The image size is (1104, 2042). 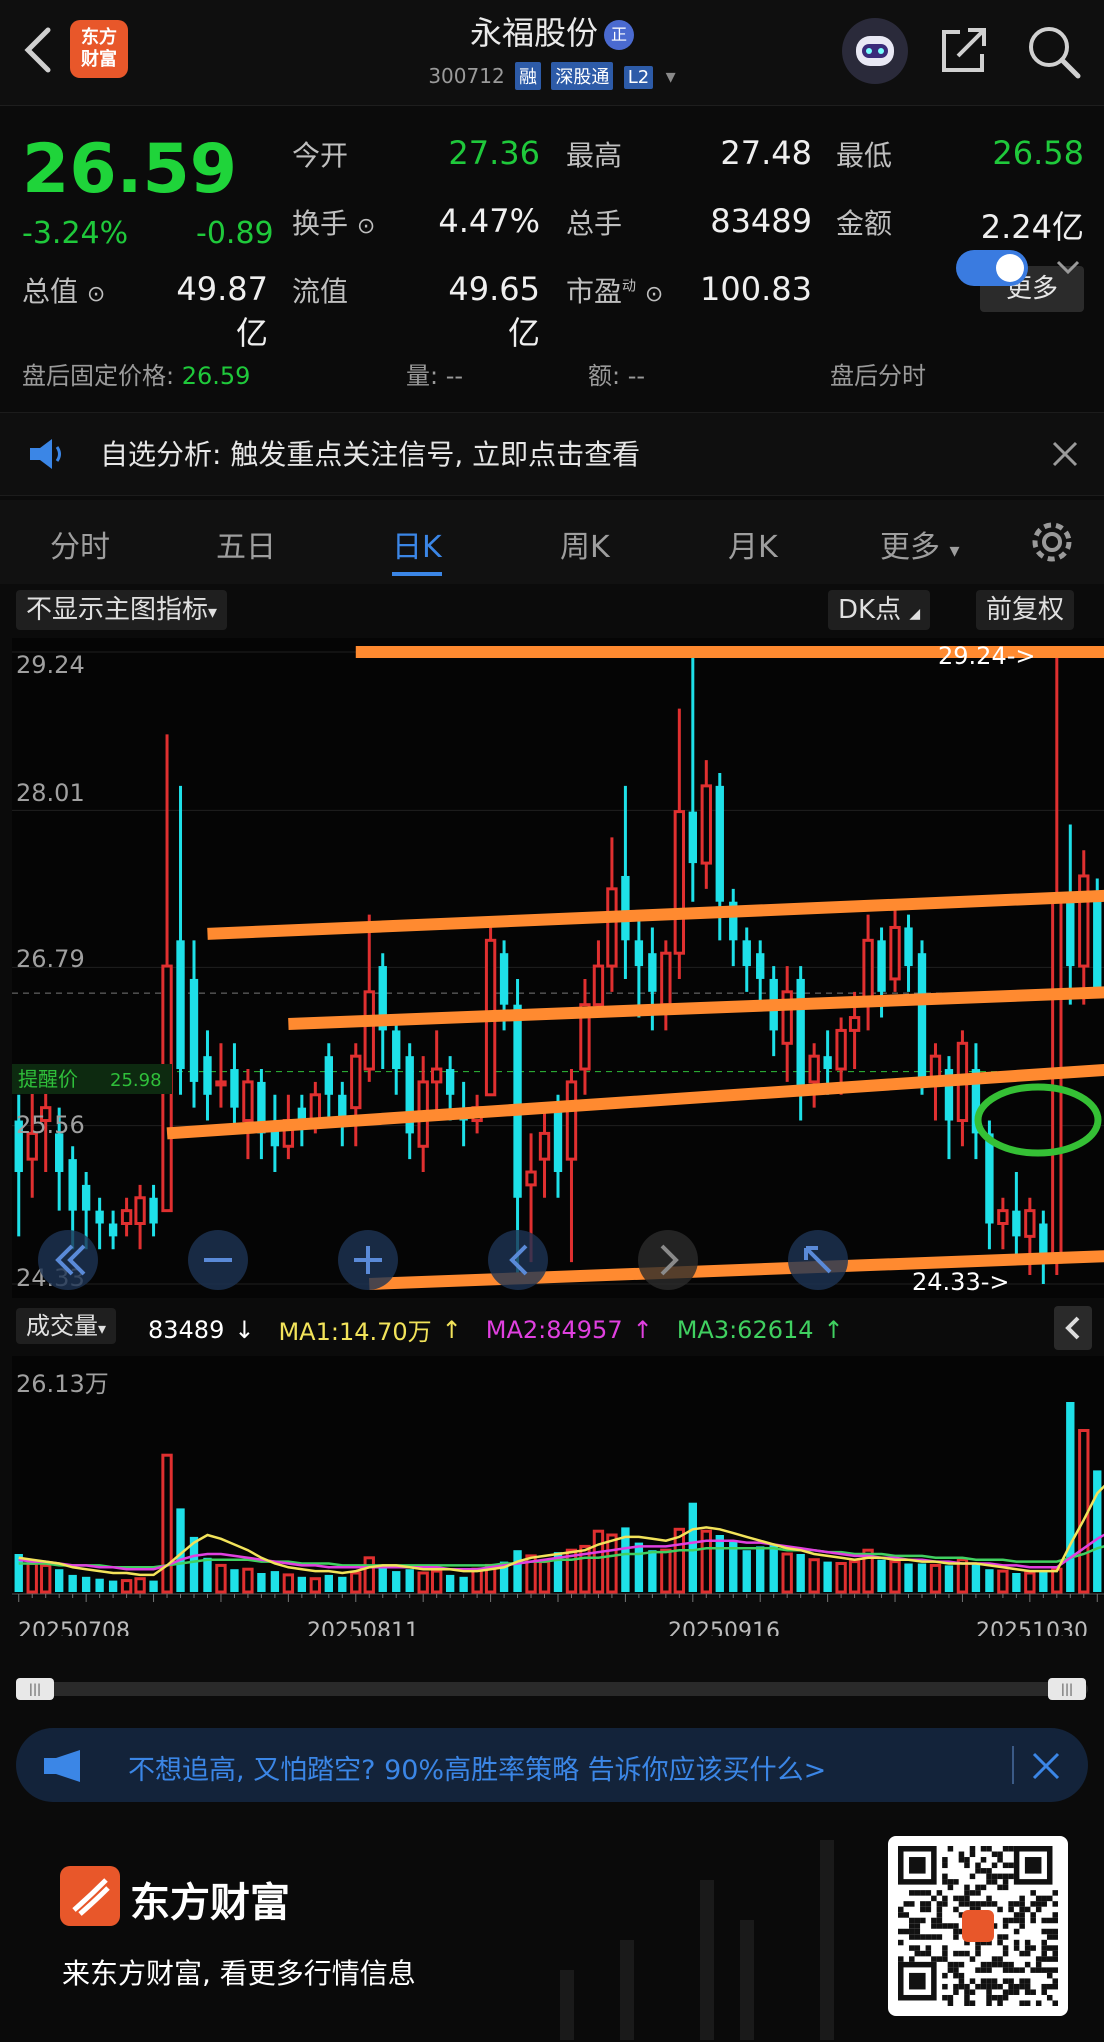 I want to click on mktcap-label: 总值 ⊙, so click(x=63, y=290).